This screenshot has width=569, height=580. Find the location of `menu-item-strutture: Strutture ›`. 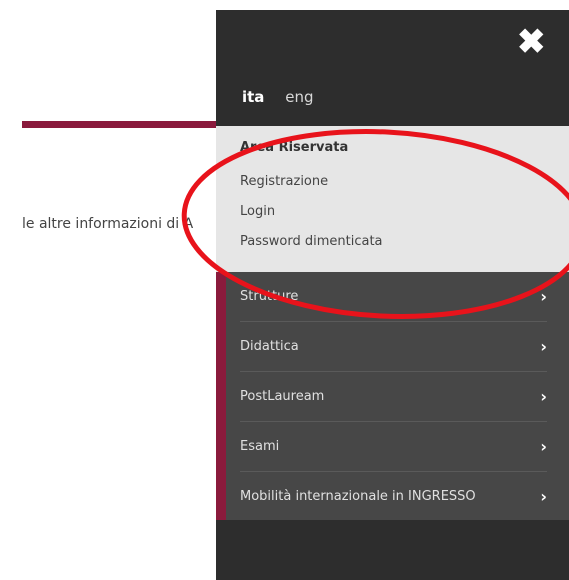

menu-item-strutture: Strutture › is located at coordinates (393, 297).